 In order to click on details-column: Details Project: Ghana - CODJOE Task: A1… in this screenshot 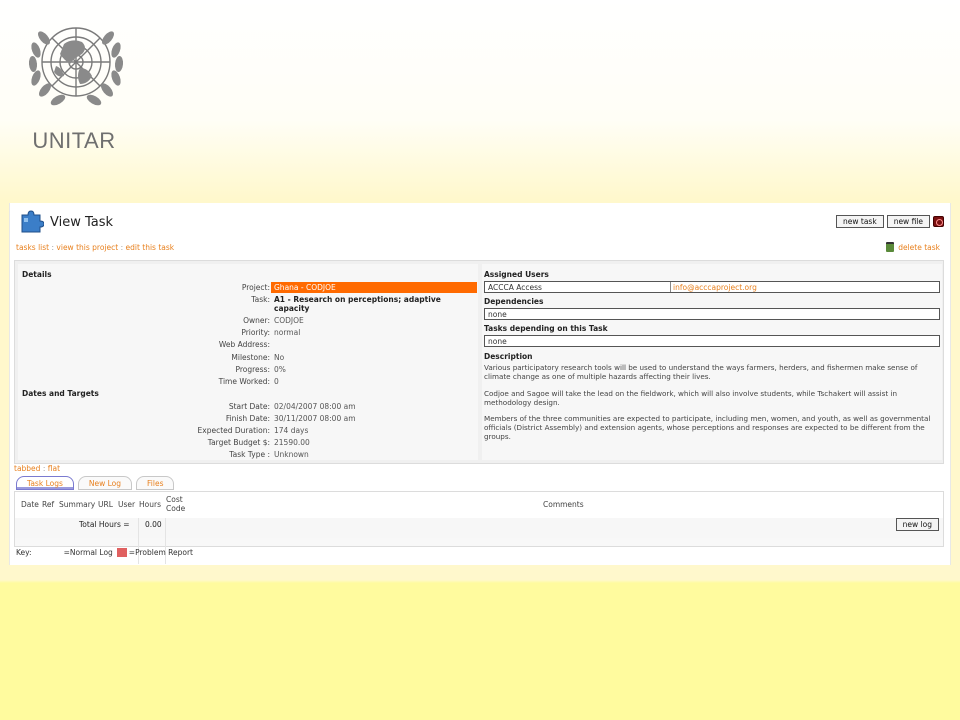, I will do `click(248, 362)`.